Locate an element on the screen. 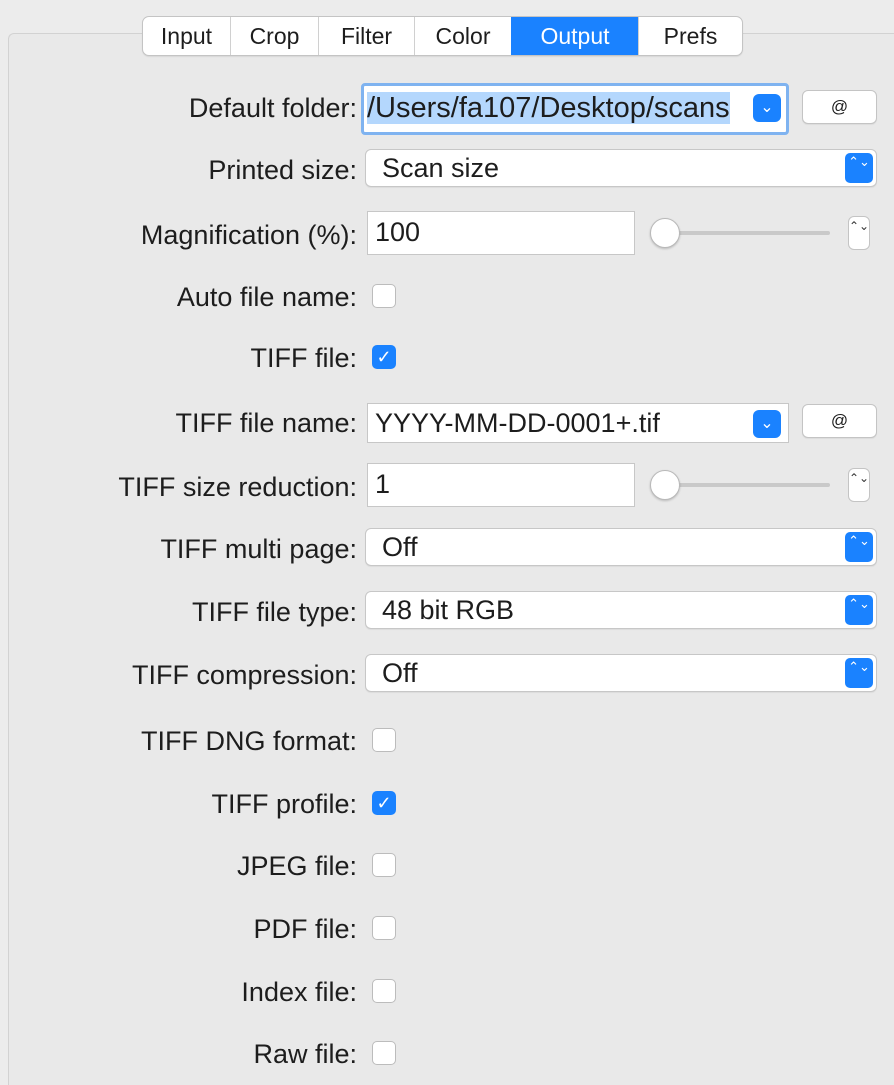  printed-size-popup: Scan size ⌃⌄ is located at coordinates (621, 168).